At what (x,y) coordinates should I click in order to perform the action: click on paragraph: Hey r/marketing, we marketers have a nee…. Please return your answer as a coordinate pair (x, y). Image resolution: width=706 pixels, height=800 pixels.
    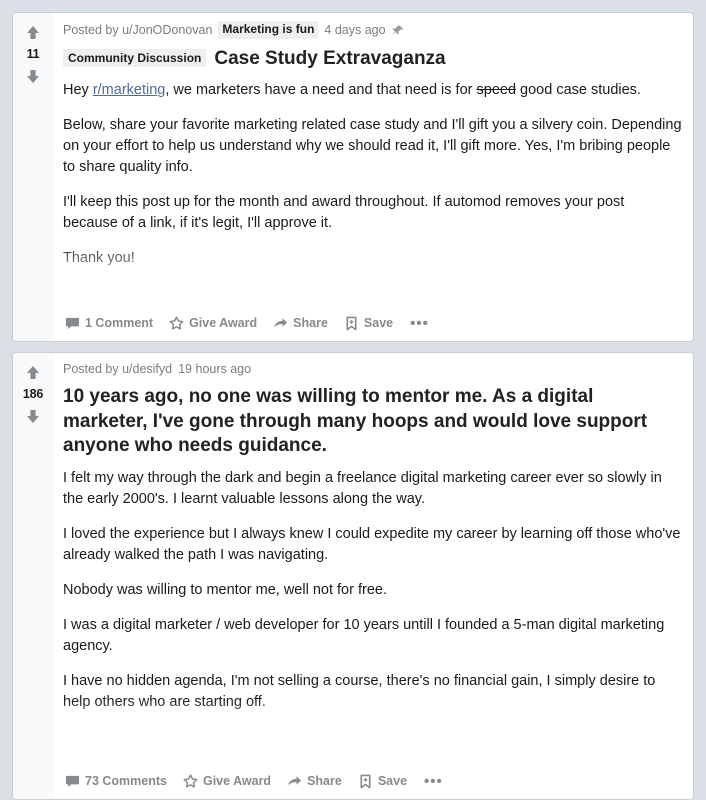
    Looking at the image, I should click on (373, 90).